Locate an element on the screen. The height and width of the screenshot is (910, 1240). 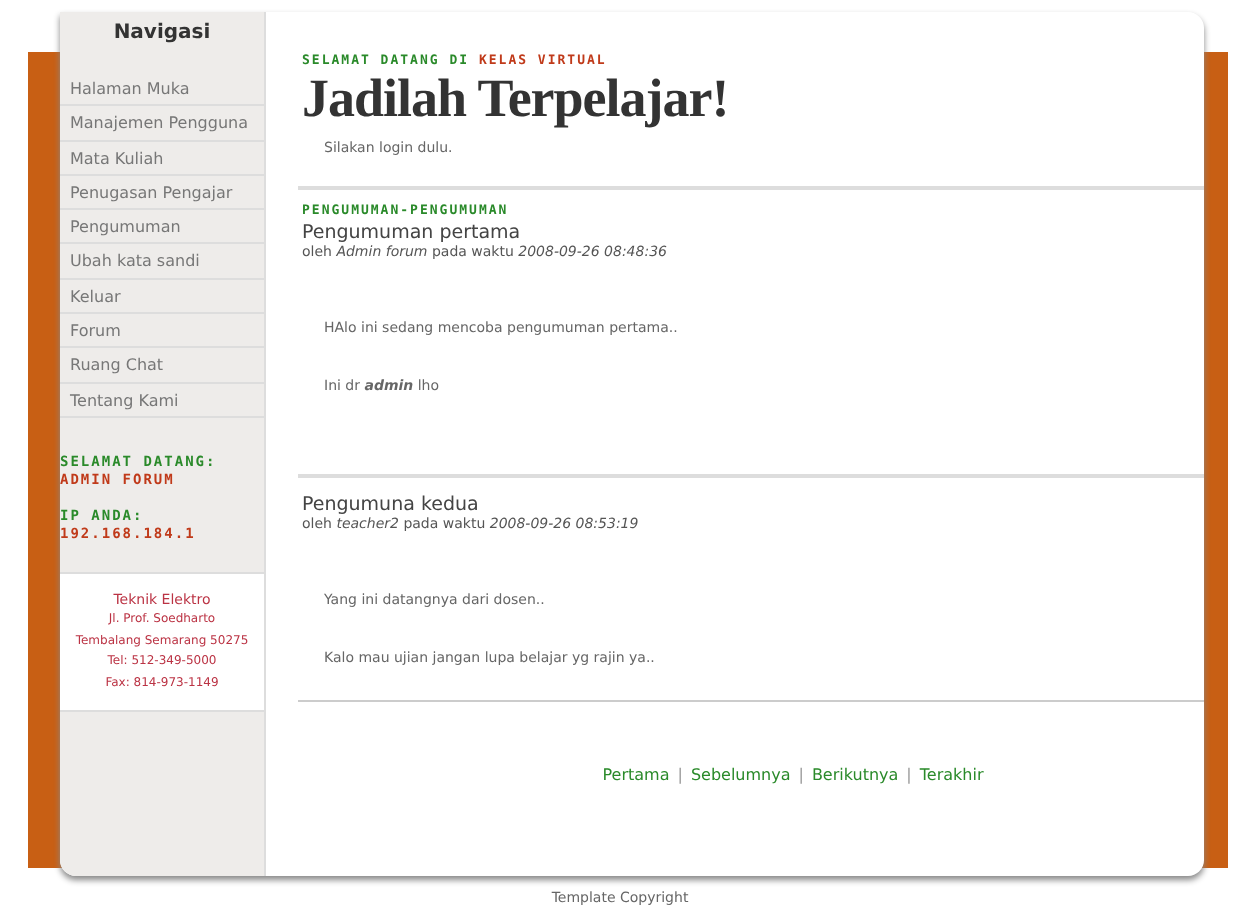
nav-link: Penugasan Pengajar is located at coordinates (162, 193).